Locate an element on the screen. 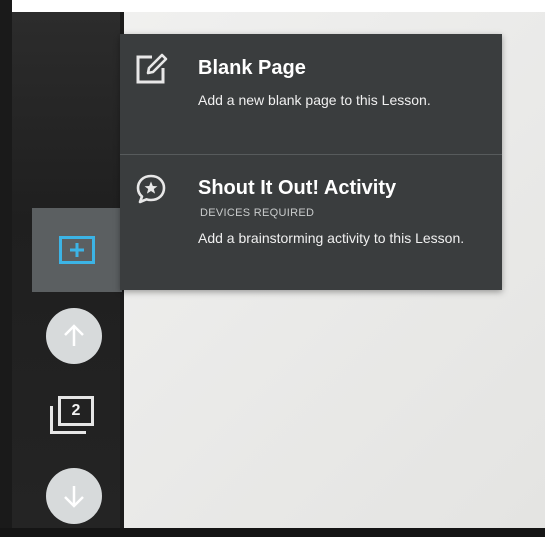  speech-star-icon is located at coordinates (151, 189).